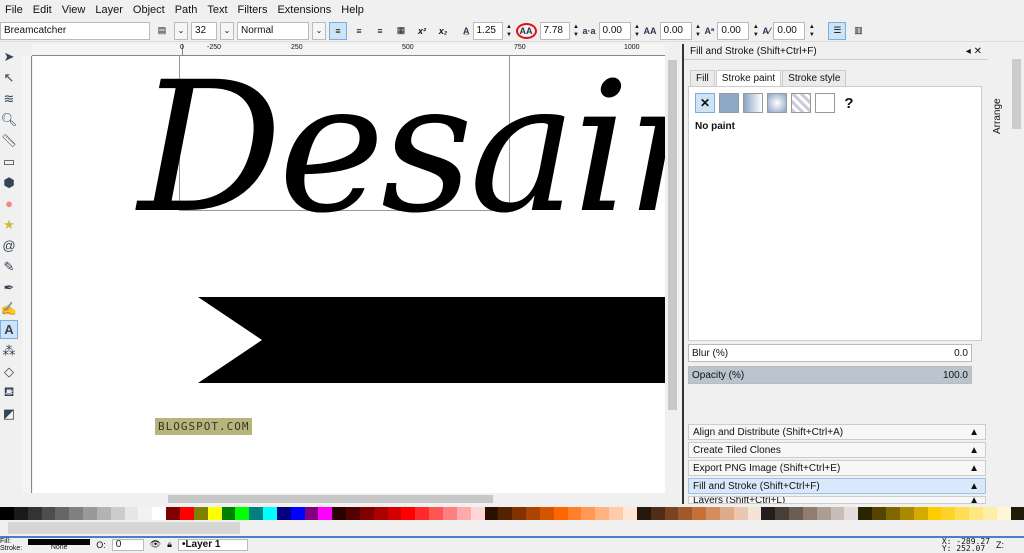 The height and width of the screenshot is (553, 1024). What do you see at coordinates (253, 10) in the screenshot?
I see `menu-filters: Filters` at bounding box center [253, 10].